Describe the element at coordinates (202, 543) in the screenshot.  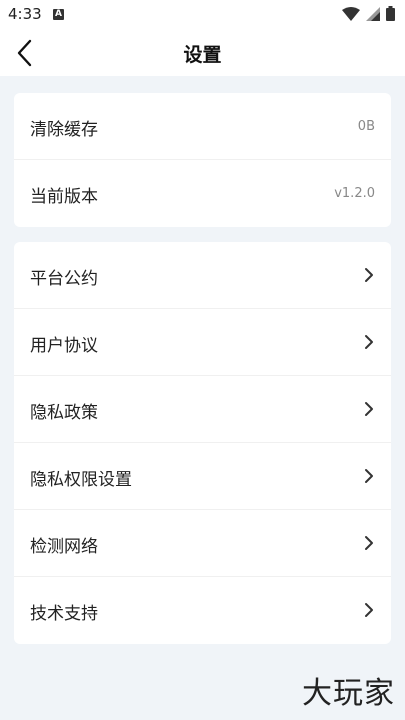
I see `menu-item-network-check: 检测网络` at that location.